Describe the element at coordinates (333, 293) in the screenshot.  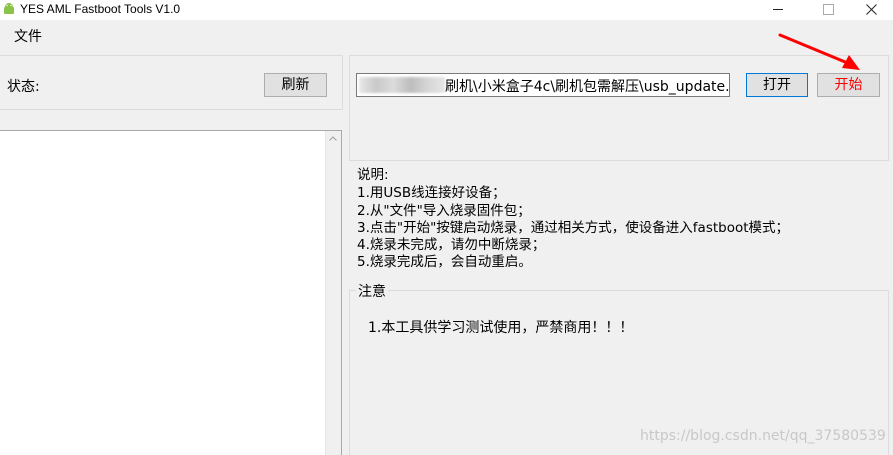
I see `vertical-scrollbar` at that location.